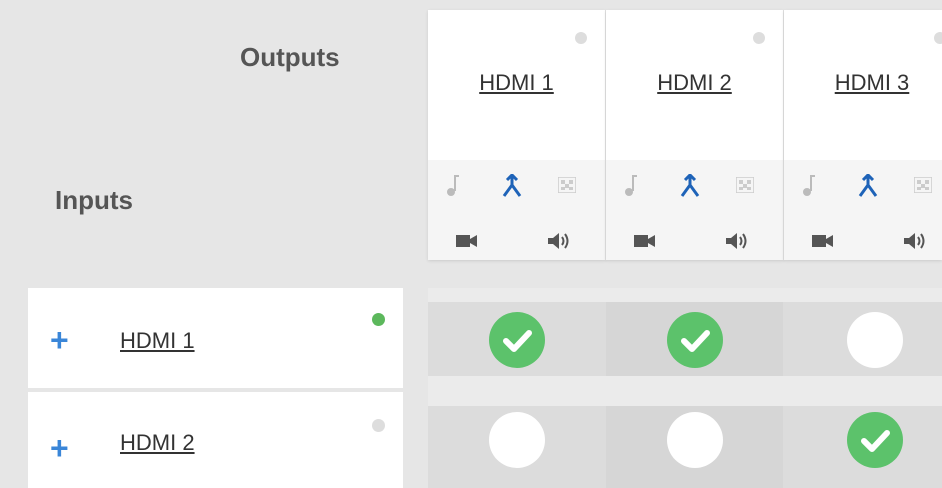  I want to click on input-card-hdmi-1: + HDMI 1, so click(215, 338).